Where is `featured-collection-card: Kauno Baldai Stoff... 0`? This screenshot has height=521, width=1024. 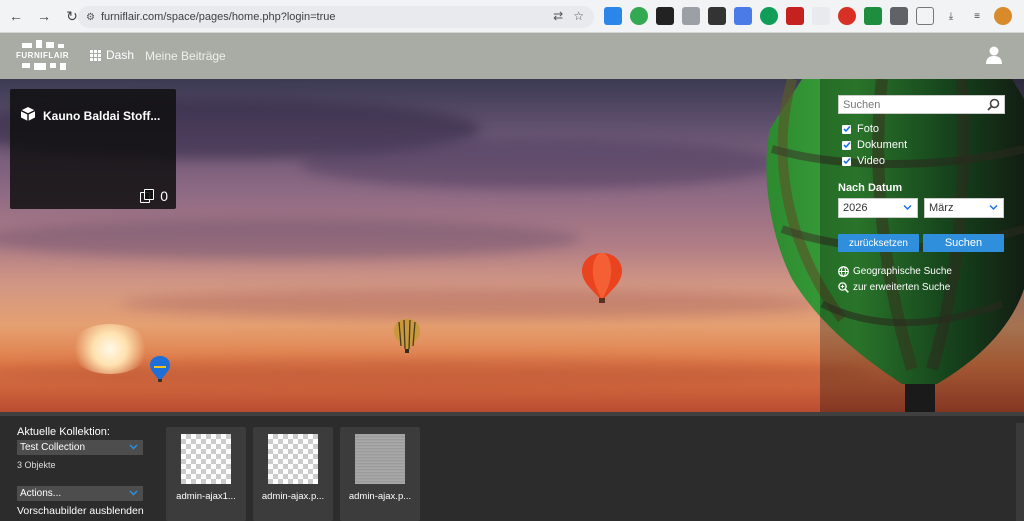 featured-collection-card: Kauno Baldai Stoff... 0 is located at coordinates (93, 149).